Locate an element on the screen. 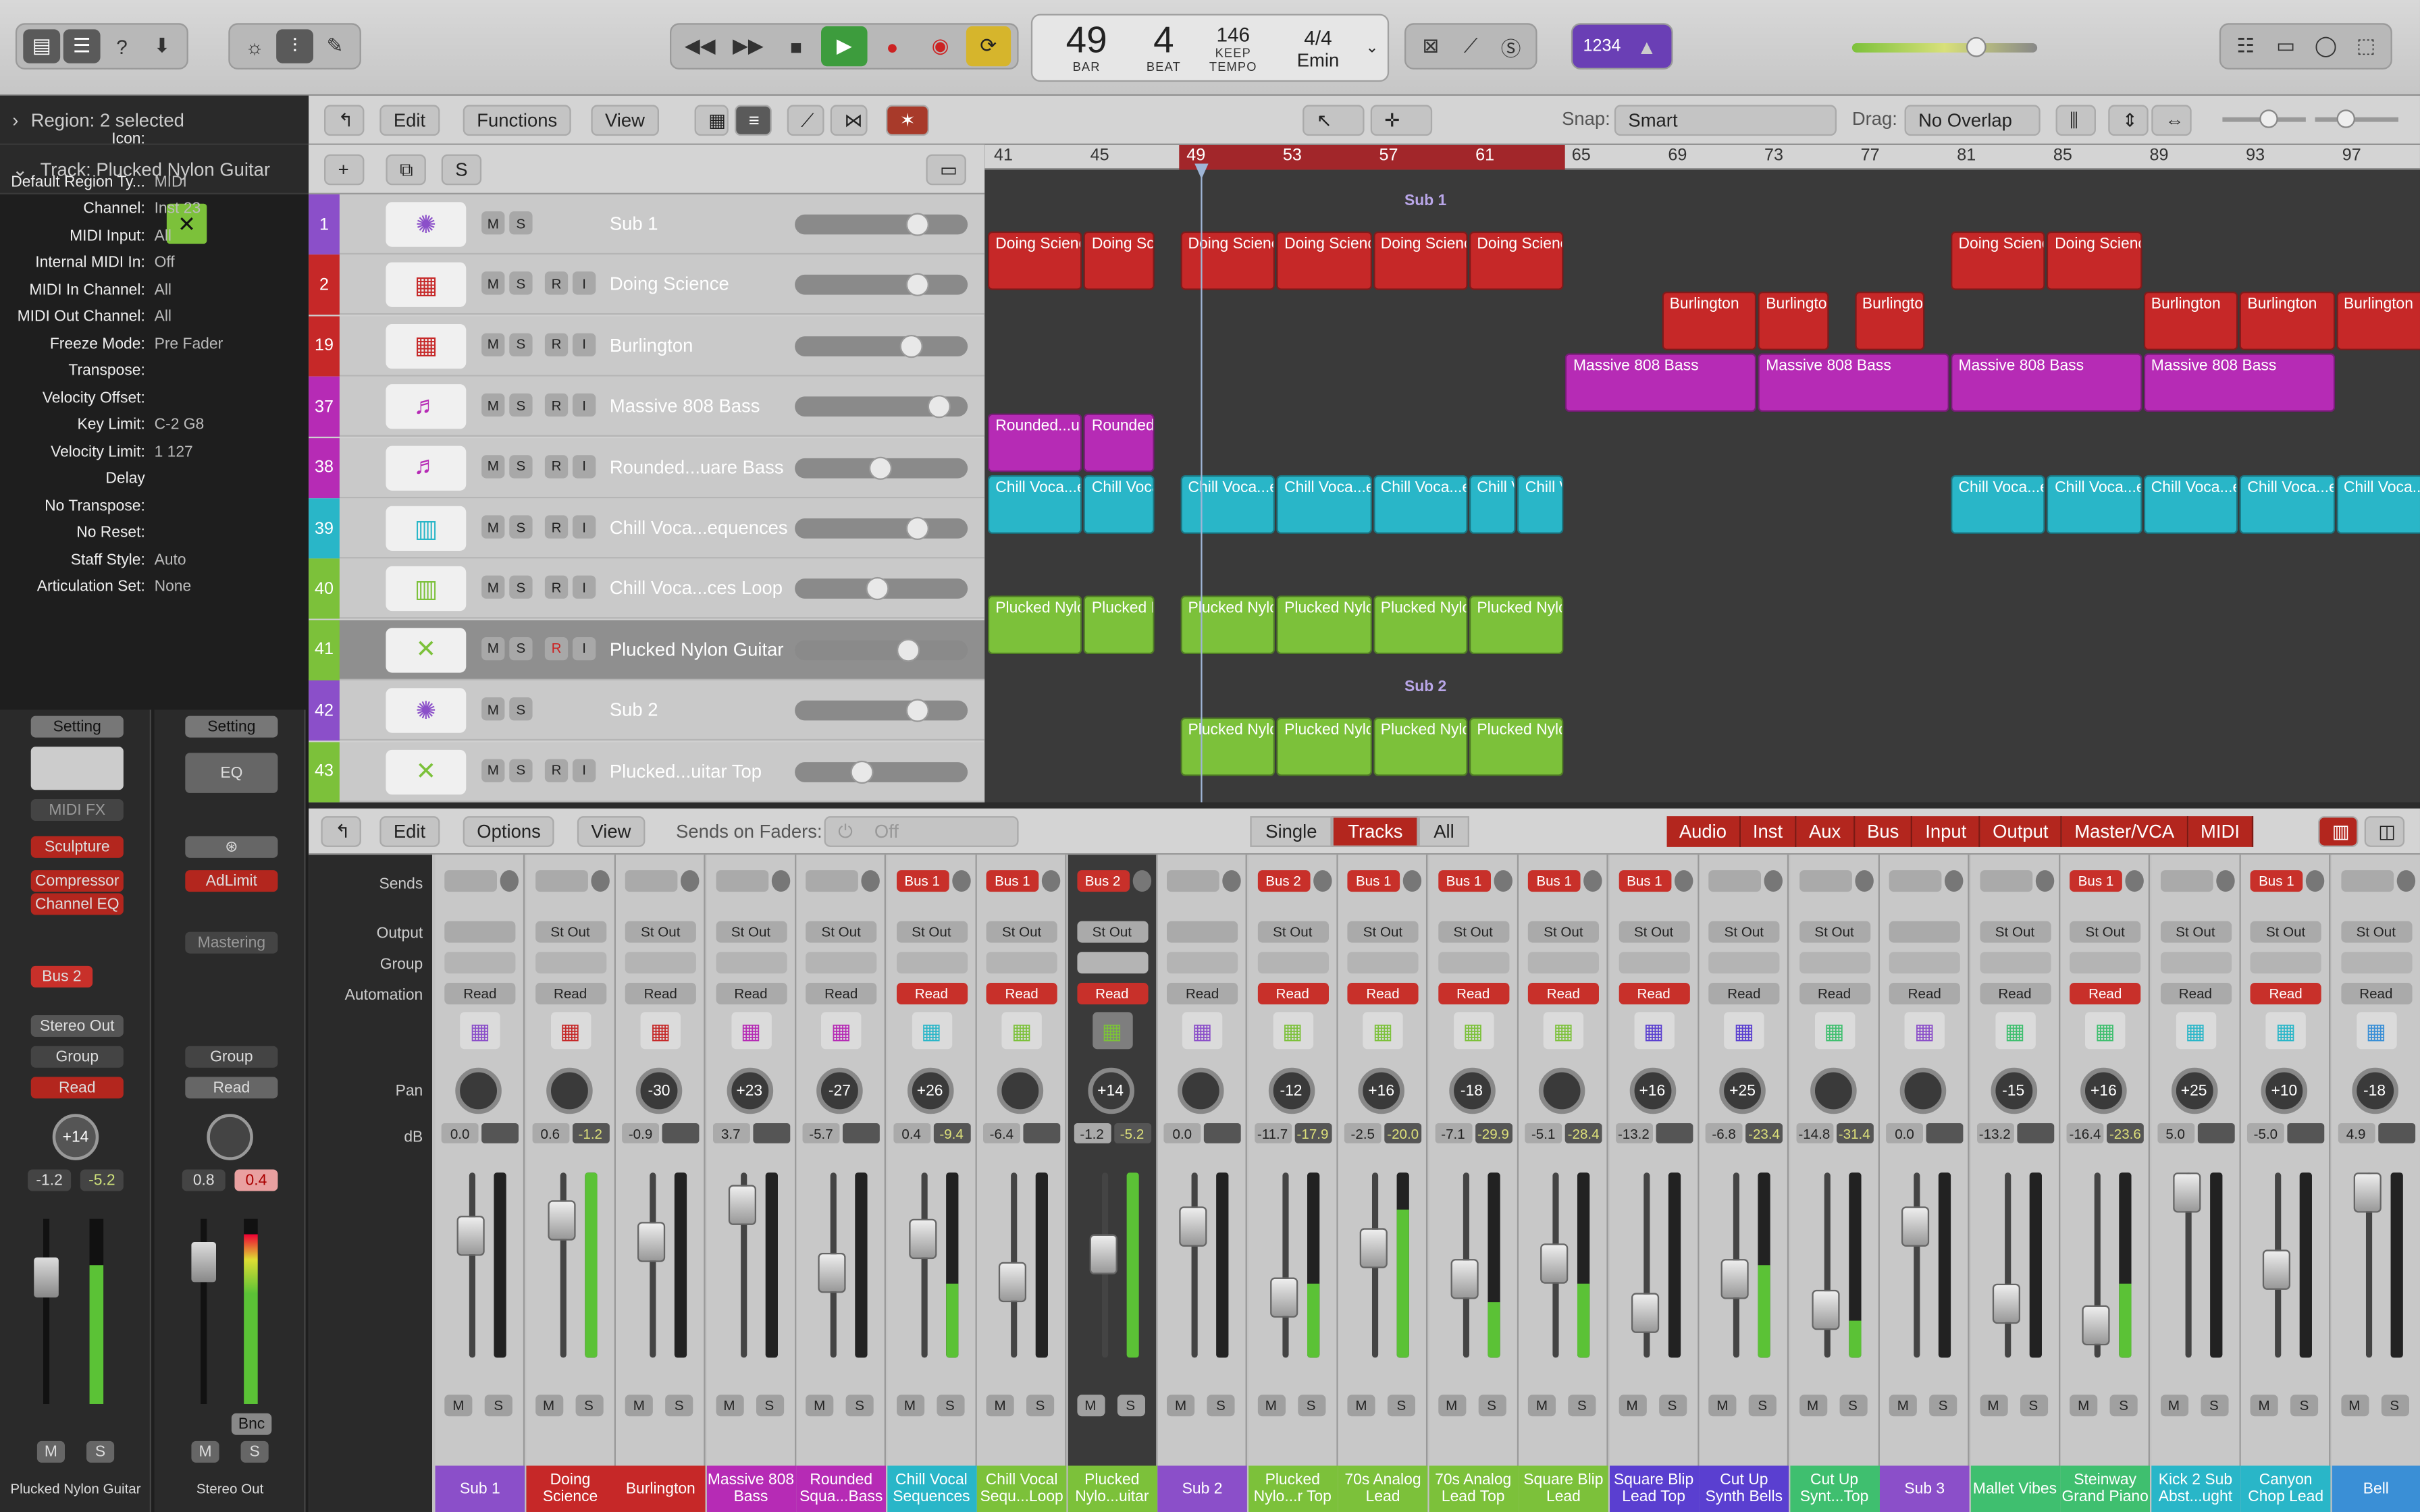 The width and height of the screenshot is (2420, 1512). fast-forward-icon: ▶▶ is located at coordinates (748, 46).